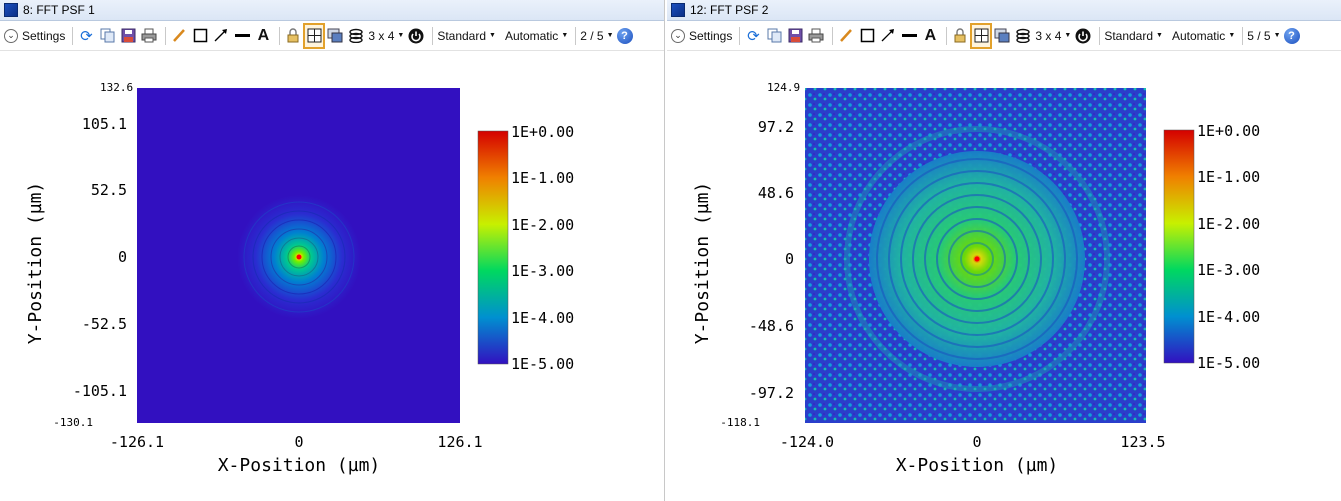 The height and width of the screenshot is (501, 1341). What do you see at coordinates (976, 442) in the screenshot?
I see `x-tick-label: 0` at bounding box center [976, 442].